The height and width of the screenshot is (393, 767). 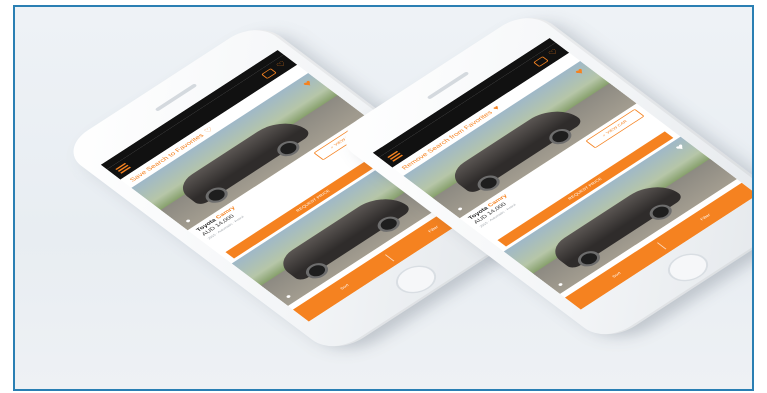 I want to click on heart-filled-icon: ♥, so click(x=496, y=107).